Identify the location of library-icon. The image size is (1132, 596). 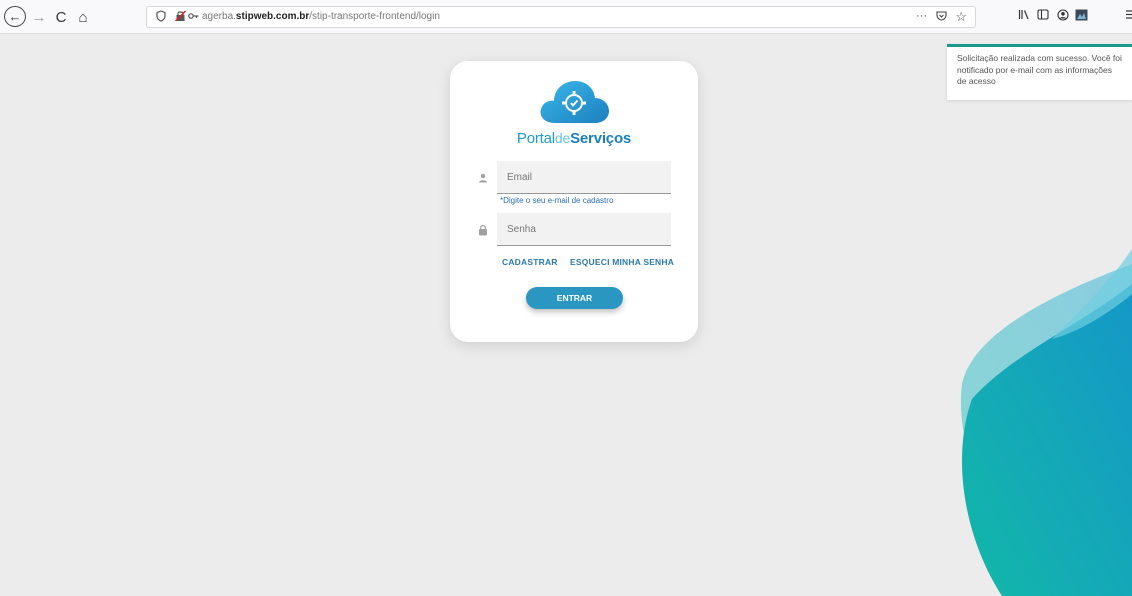
(1024, 16).